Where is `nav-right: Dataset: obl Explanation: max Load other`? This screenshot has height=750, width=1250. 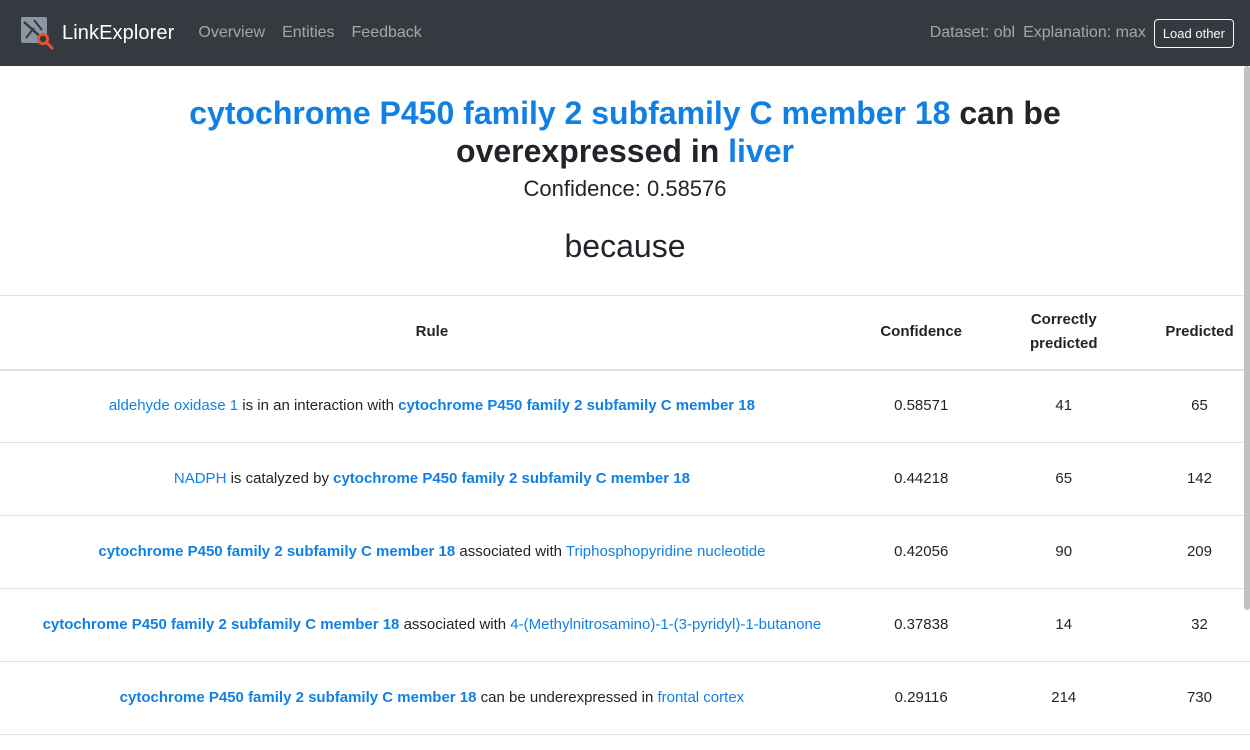 nav-right: Dataset: obl Explanation: max Load other is located at coordinates (1081, 33).